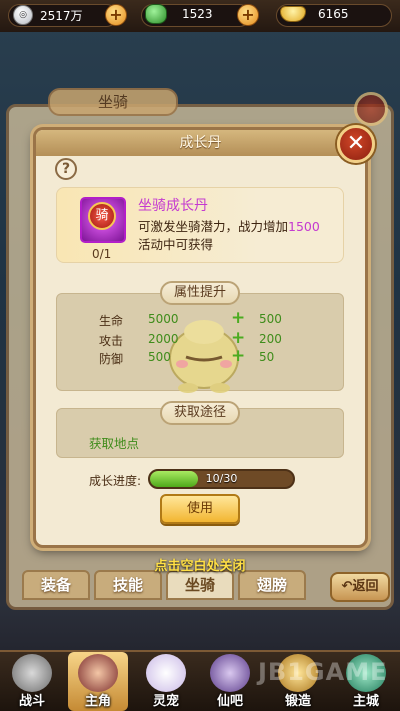 The width and height of the screenshot is (400, 711). I want to click on stat-hp-increase: 500, so click(270, 319).